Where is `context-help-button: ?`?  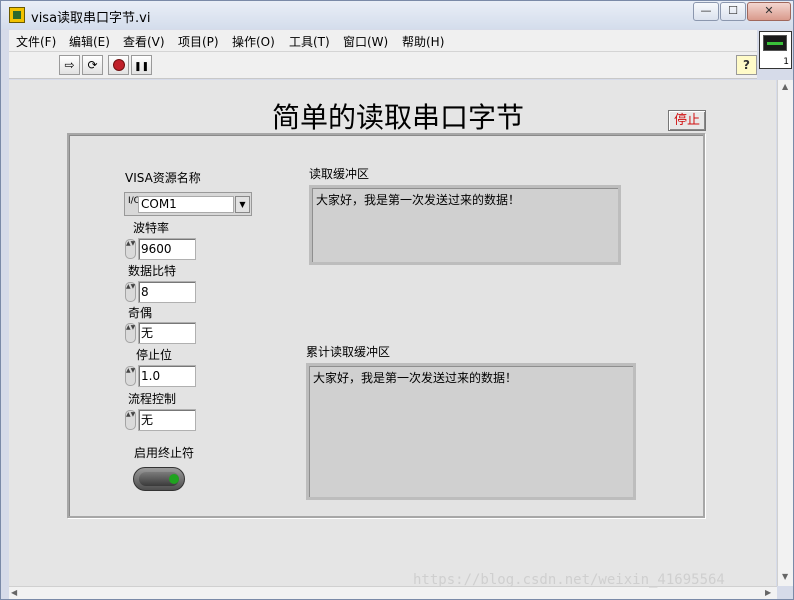
context-help-button: ? is located at coordinates (746, 65).